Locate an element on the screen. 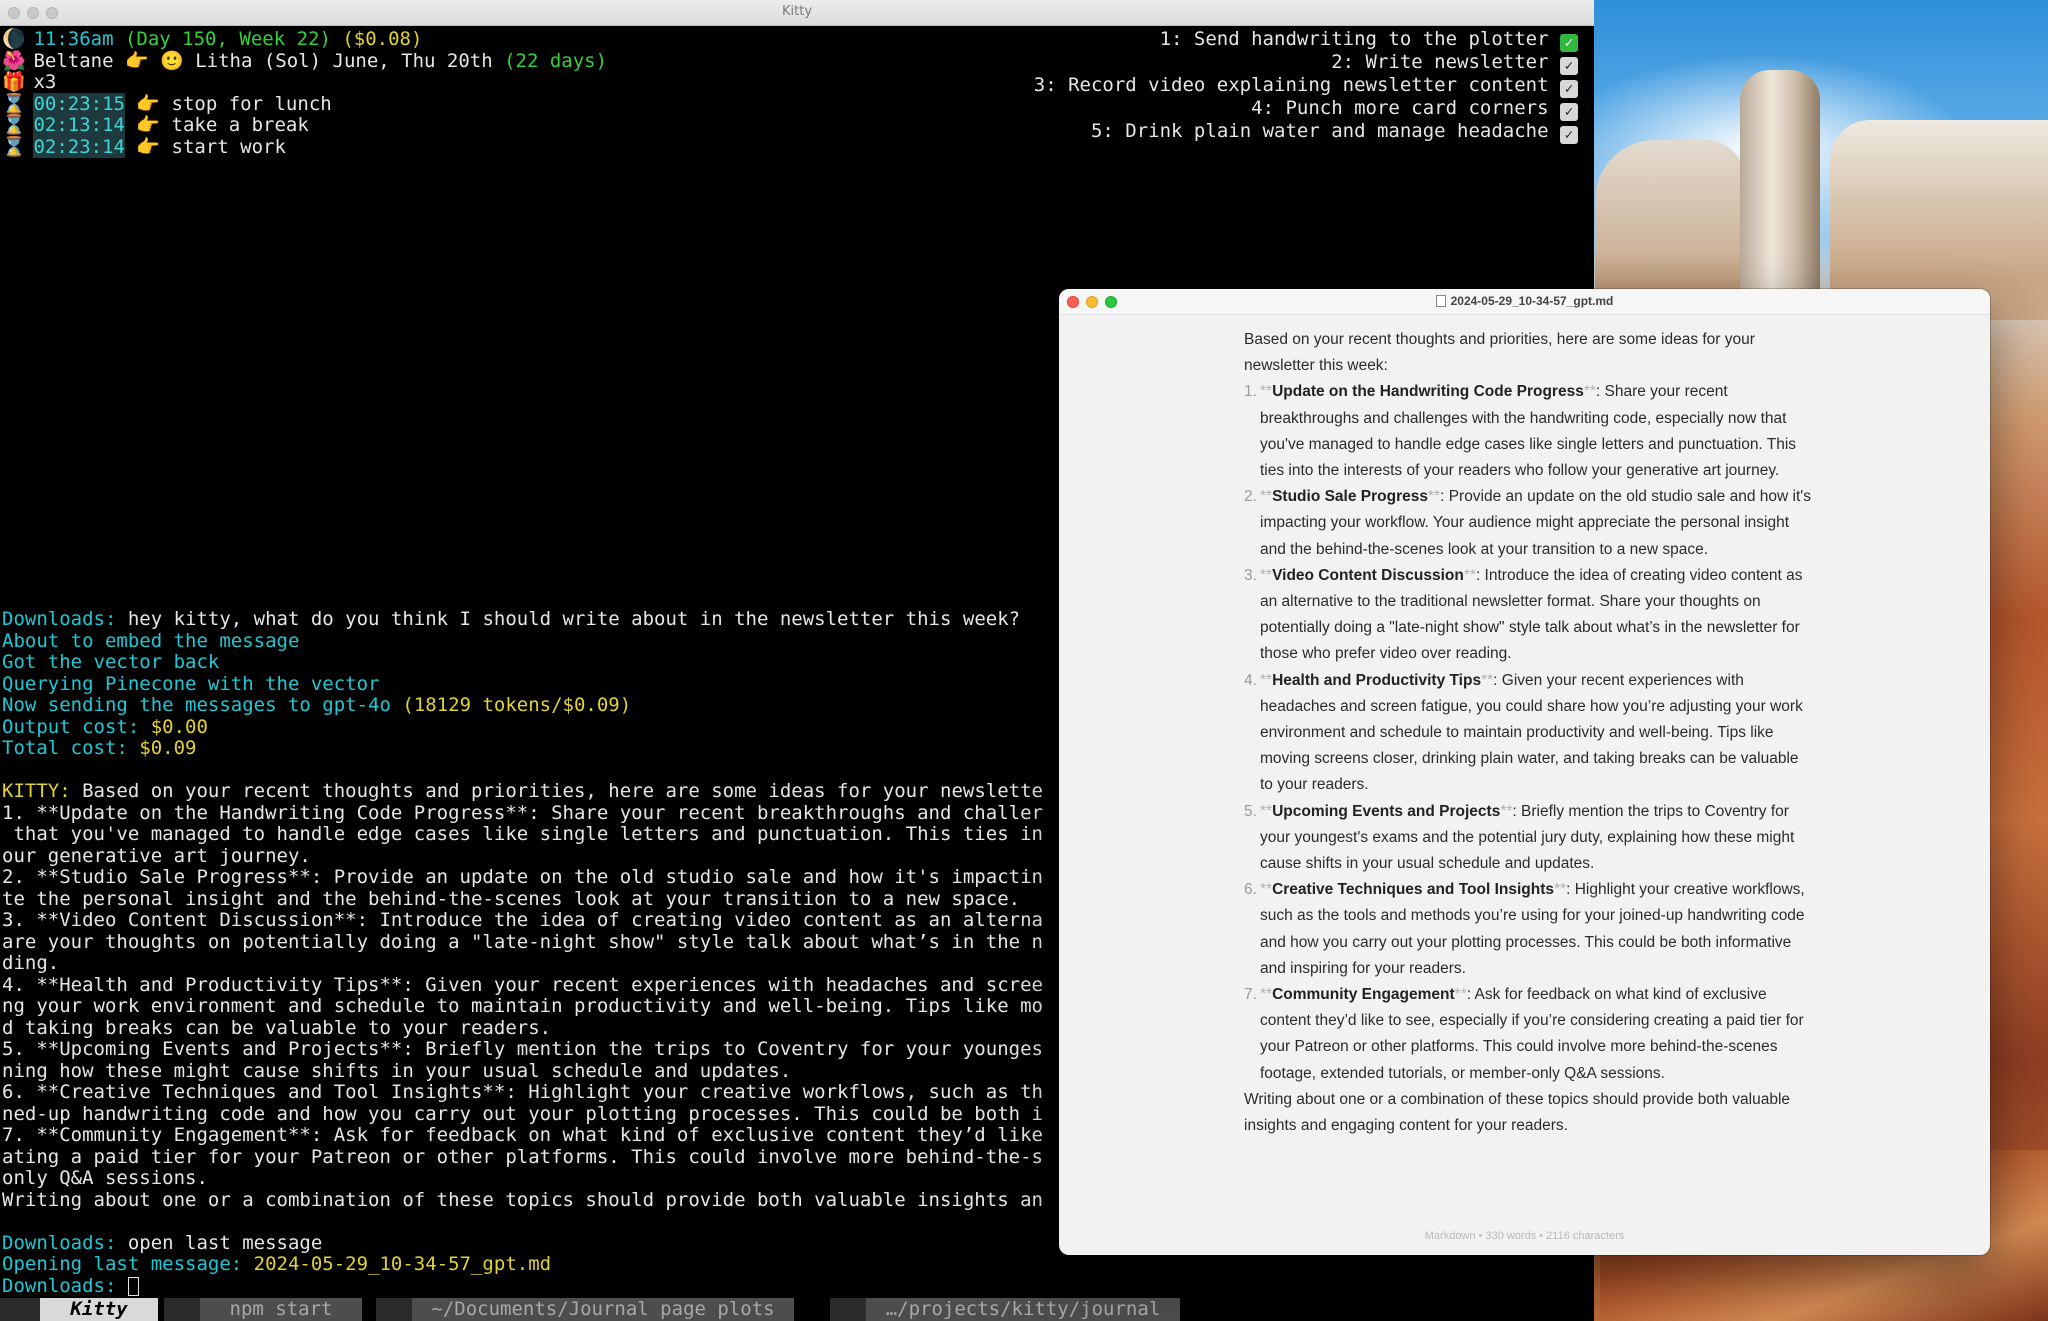 The image size is (2048, 1321). log-line: Querying Pinecone with the vector is located at coordinates (191, 683).